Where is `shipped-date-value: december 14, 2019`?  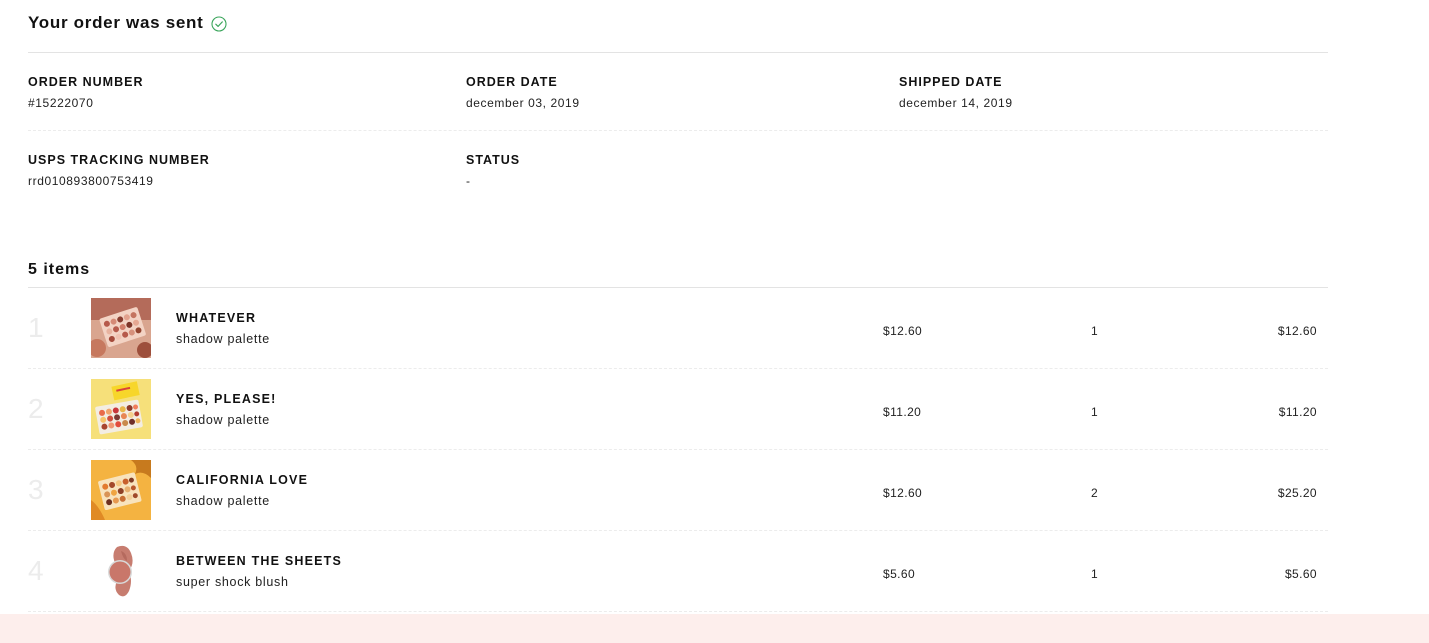
shipped-date-value: december 14, 2019 is located at coordinates (956, 103).